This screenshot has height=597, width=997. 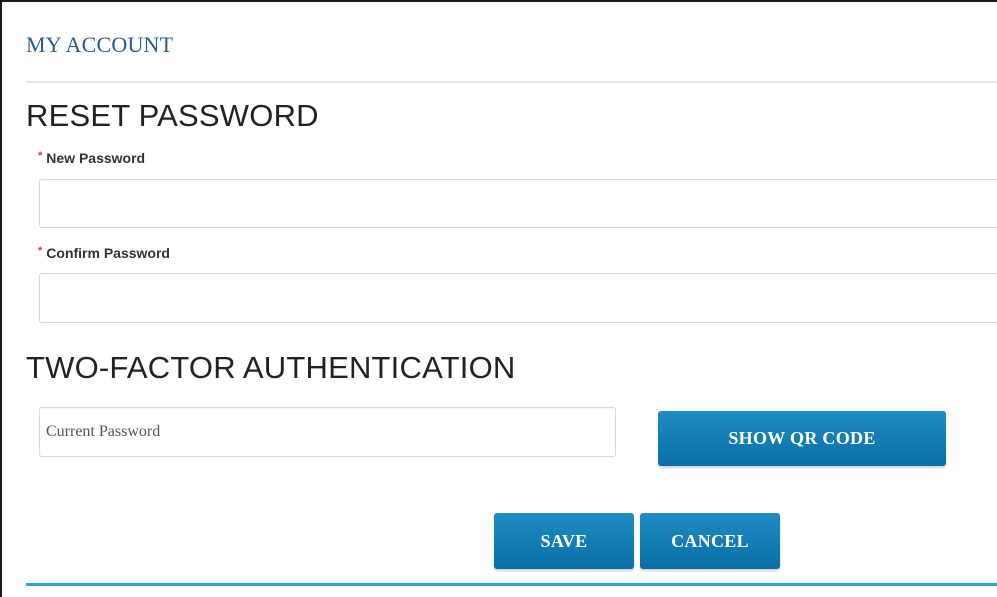 What do you see at coordinates (564, 541) in the screenshot?
I see `save-button: SAVE` at bounding box center [564, 541].